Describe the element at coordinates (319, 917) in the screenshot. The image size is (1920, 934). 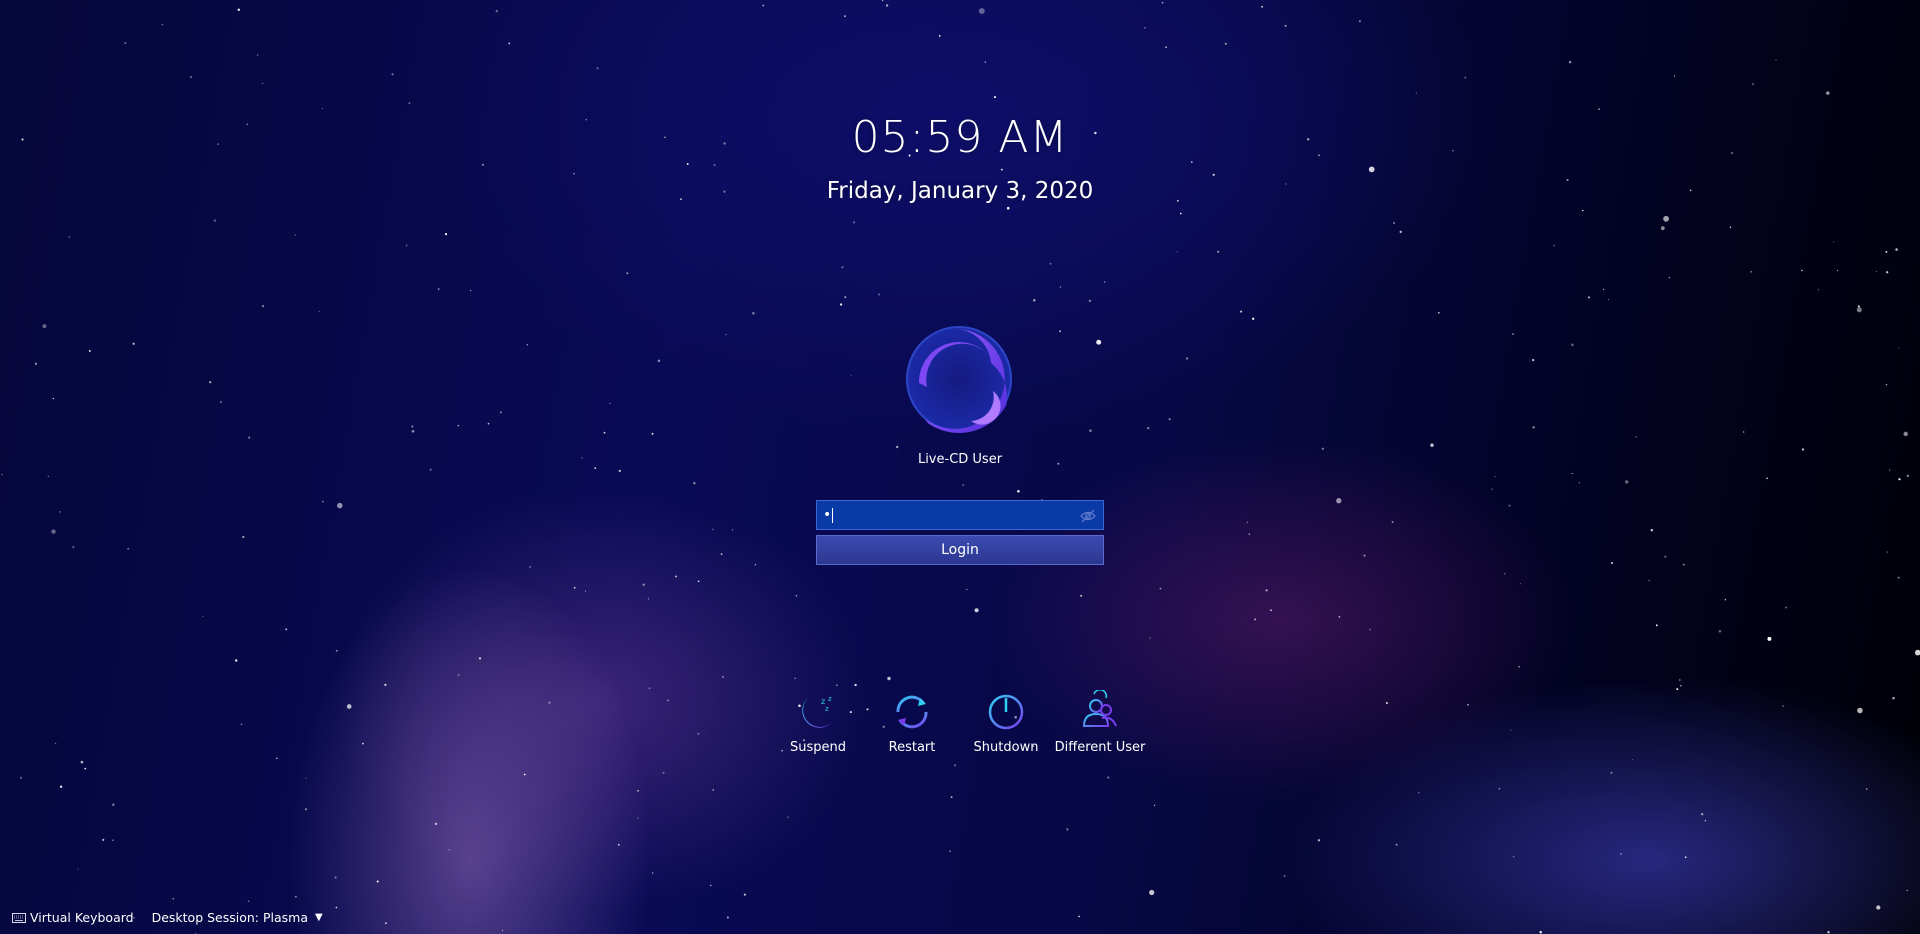
I see `chevron-down-icon: ▼` at that location.